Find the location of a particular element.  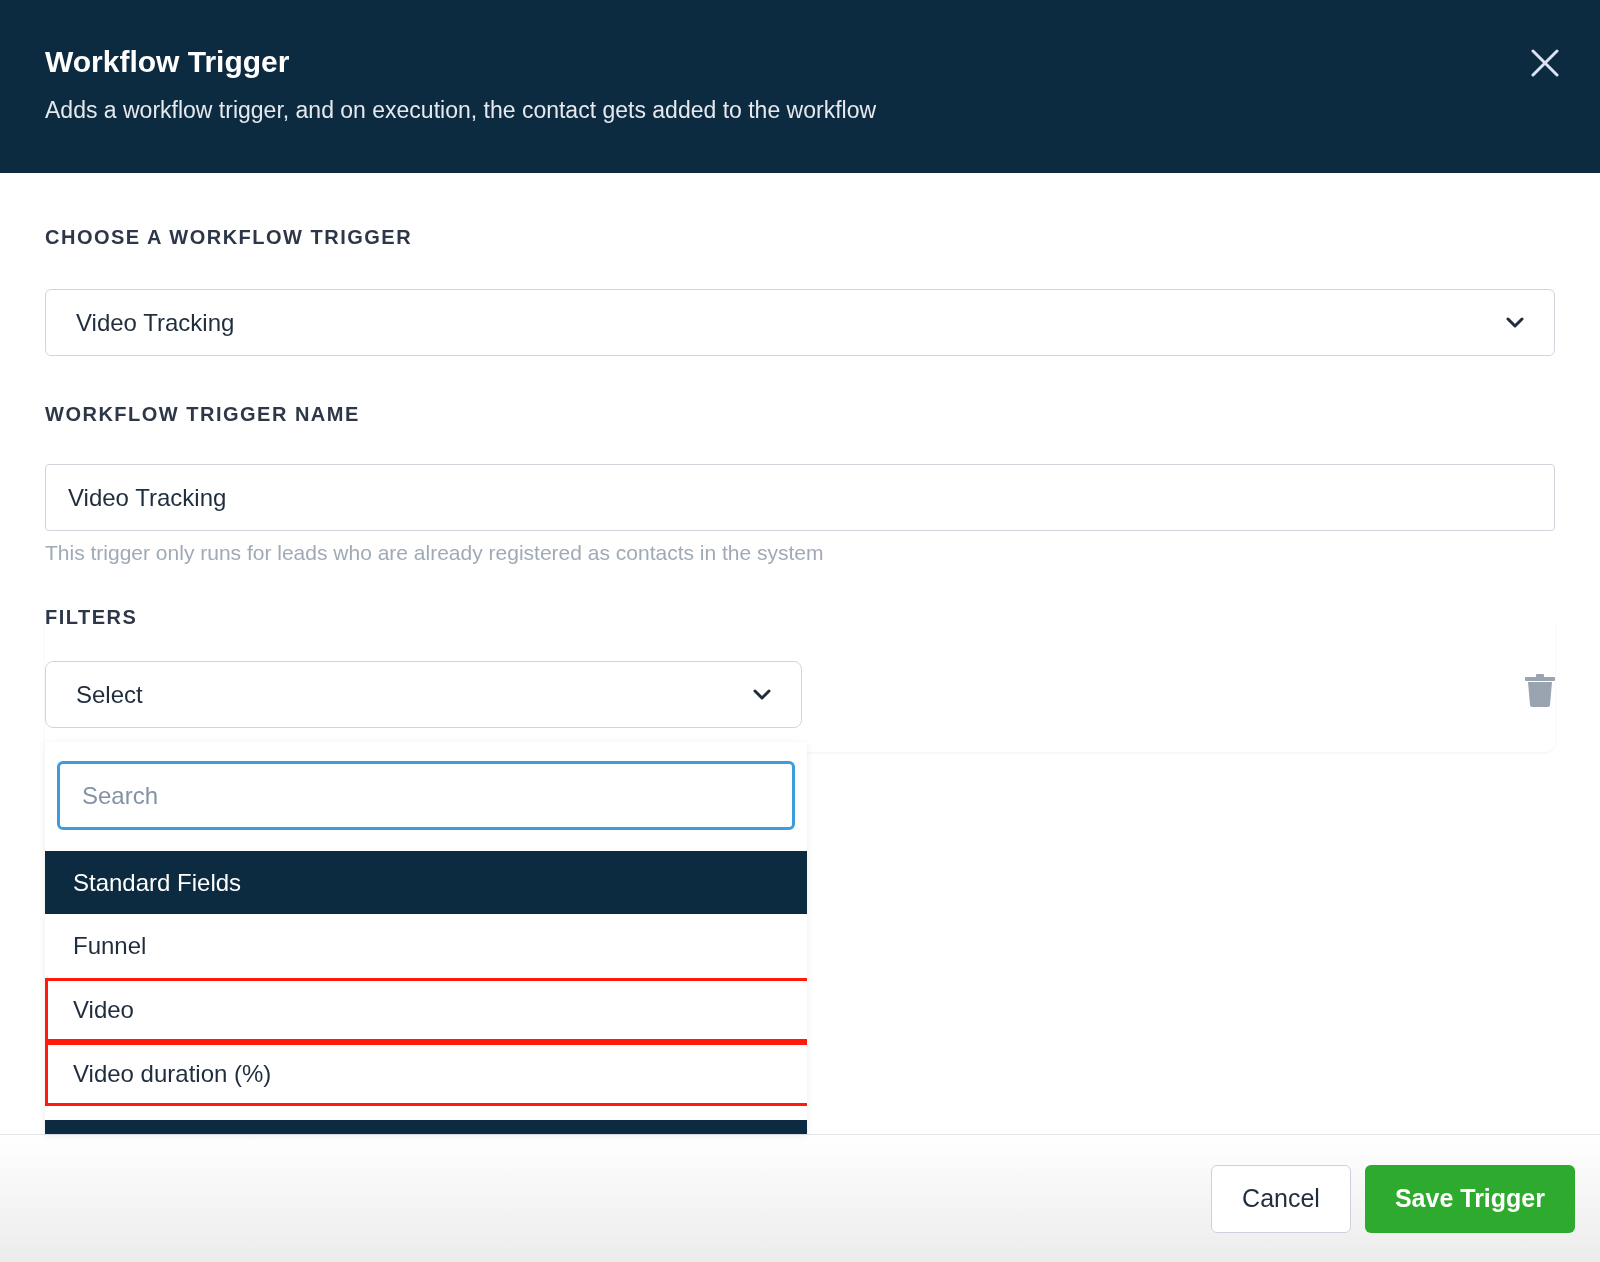

dropdown-option: Video duration (%) is located at coordinates (426, 1074).